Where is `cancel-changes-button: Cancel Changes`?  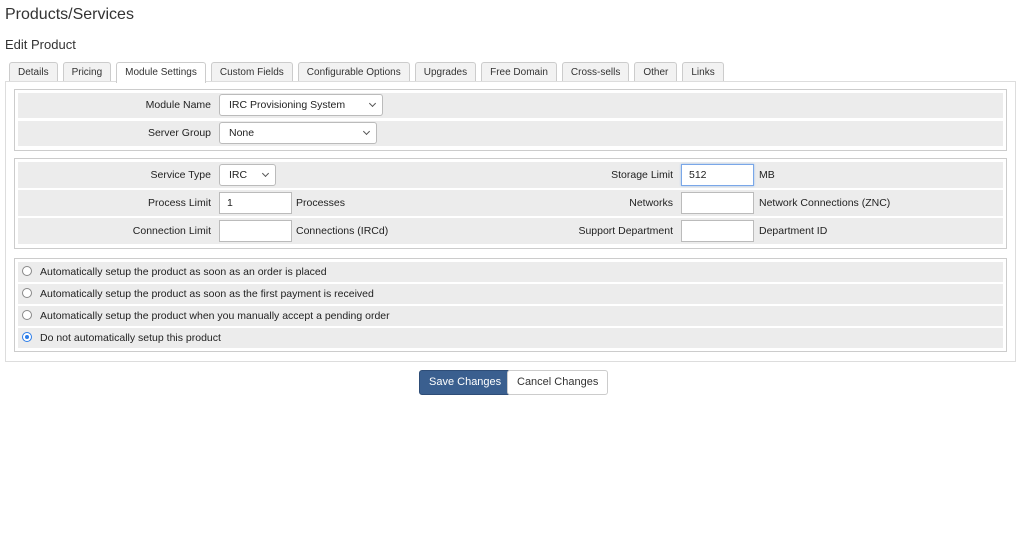 cancel-changes-button: Cancel Changes is located at coordinates (558, 382).